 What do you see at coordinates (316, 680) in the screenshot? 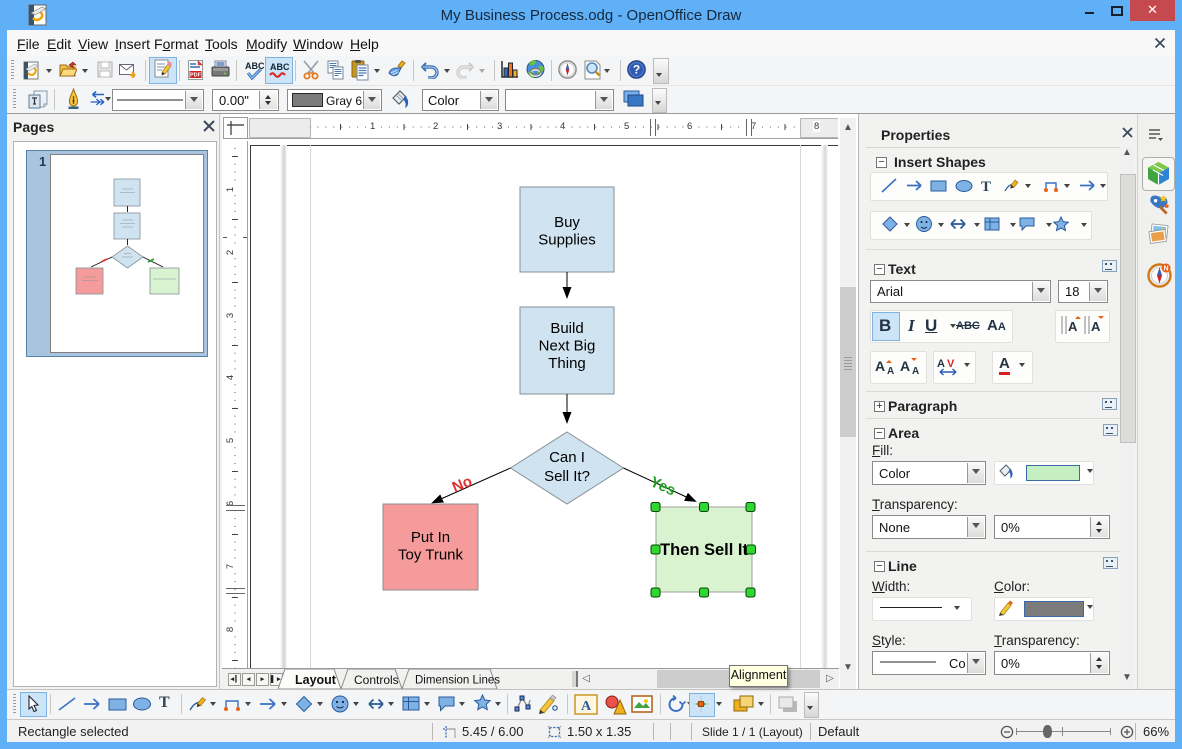
I see `svg-text: Layout` at bounding box center [316, 680].